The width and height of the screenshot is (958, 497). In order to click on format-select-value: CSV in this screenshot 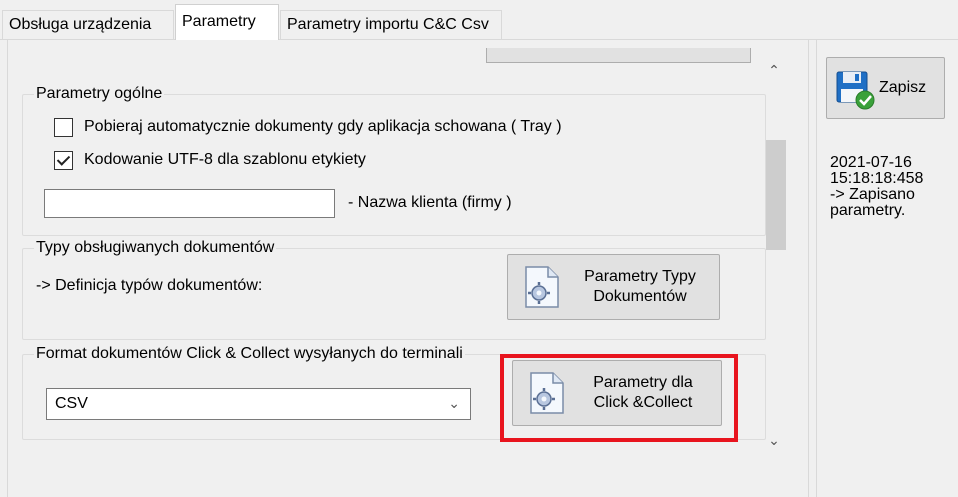, I will do `click(71, 403)`.